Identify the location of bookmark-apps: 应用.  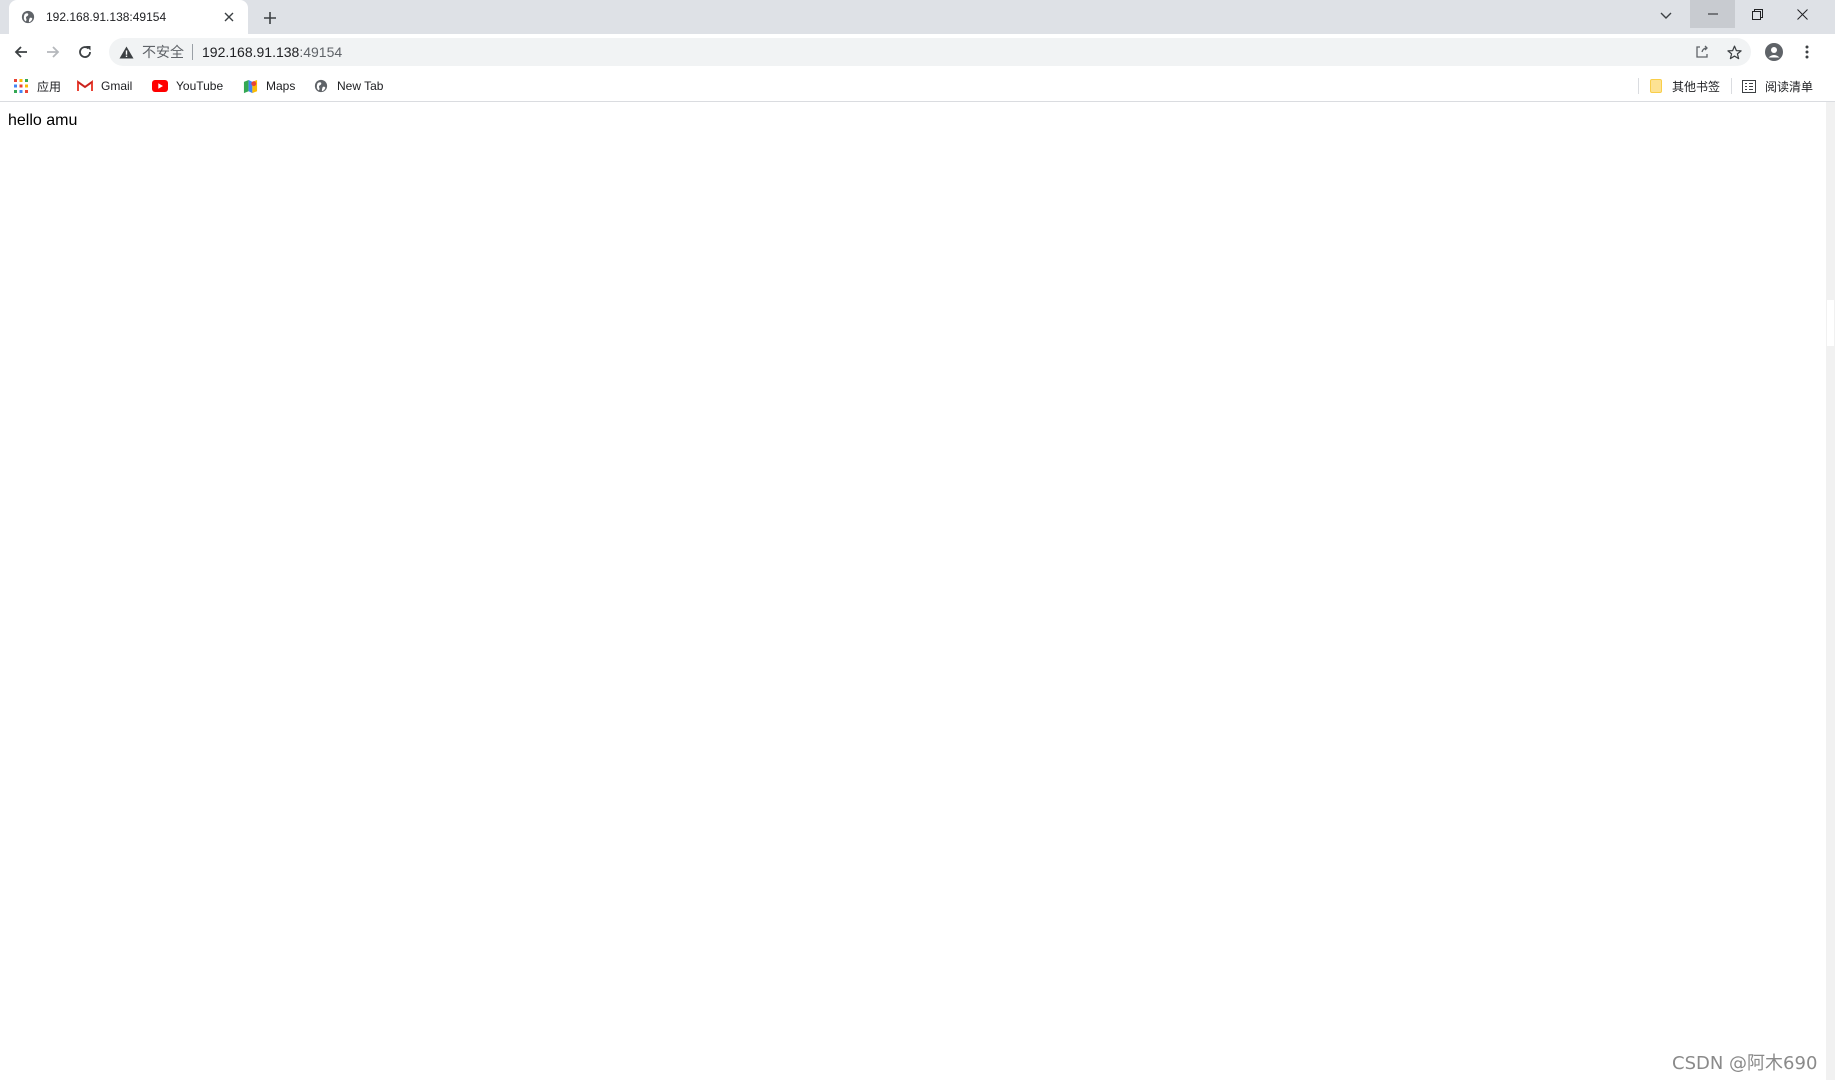
(37, 86).